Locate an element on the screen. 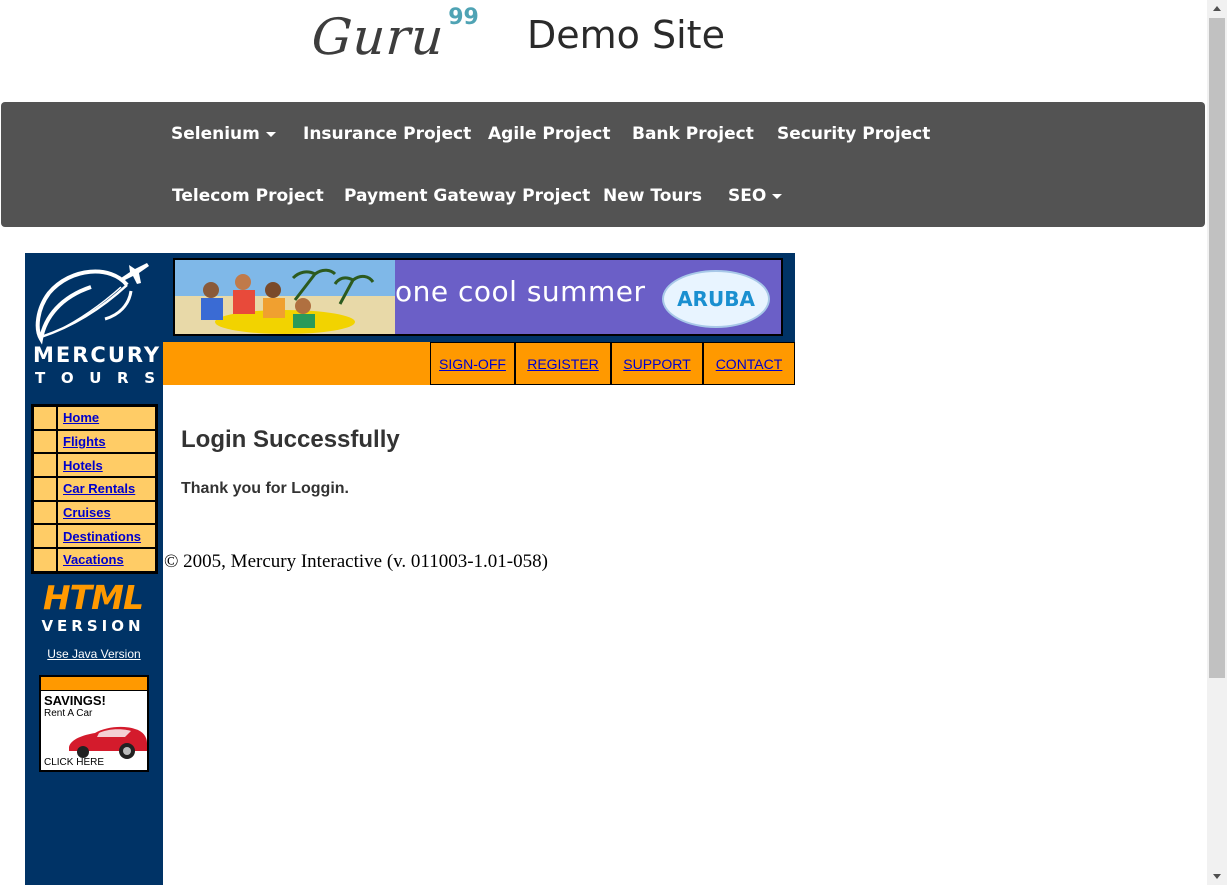  nav-selenium: Selenium is located at coordinates (223, 134).